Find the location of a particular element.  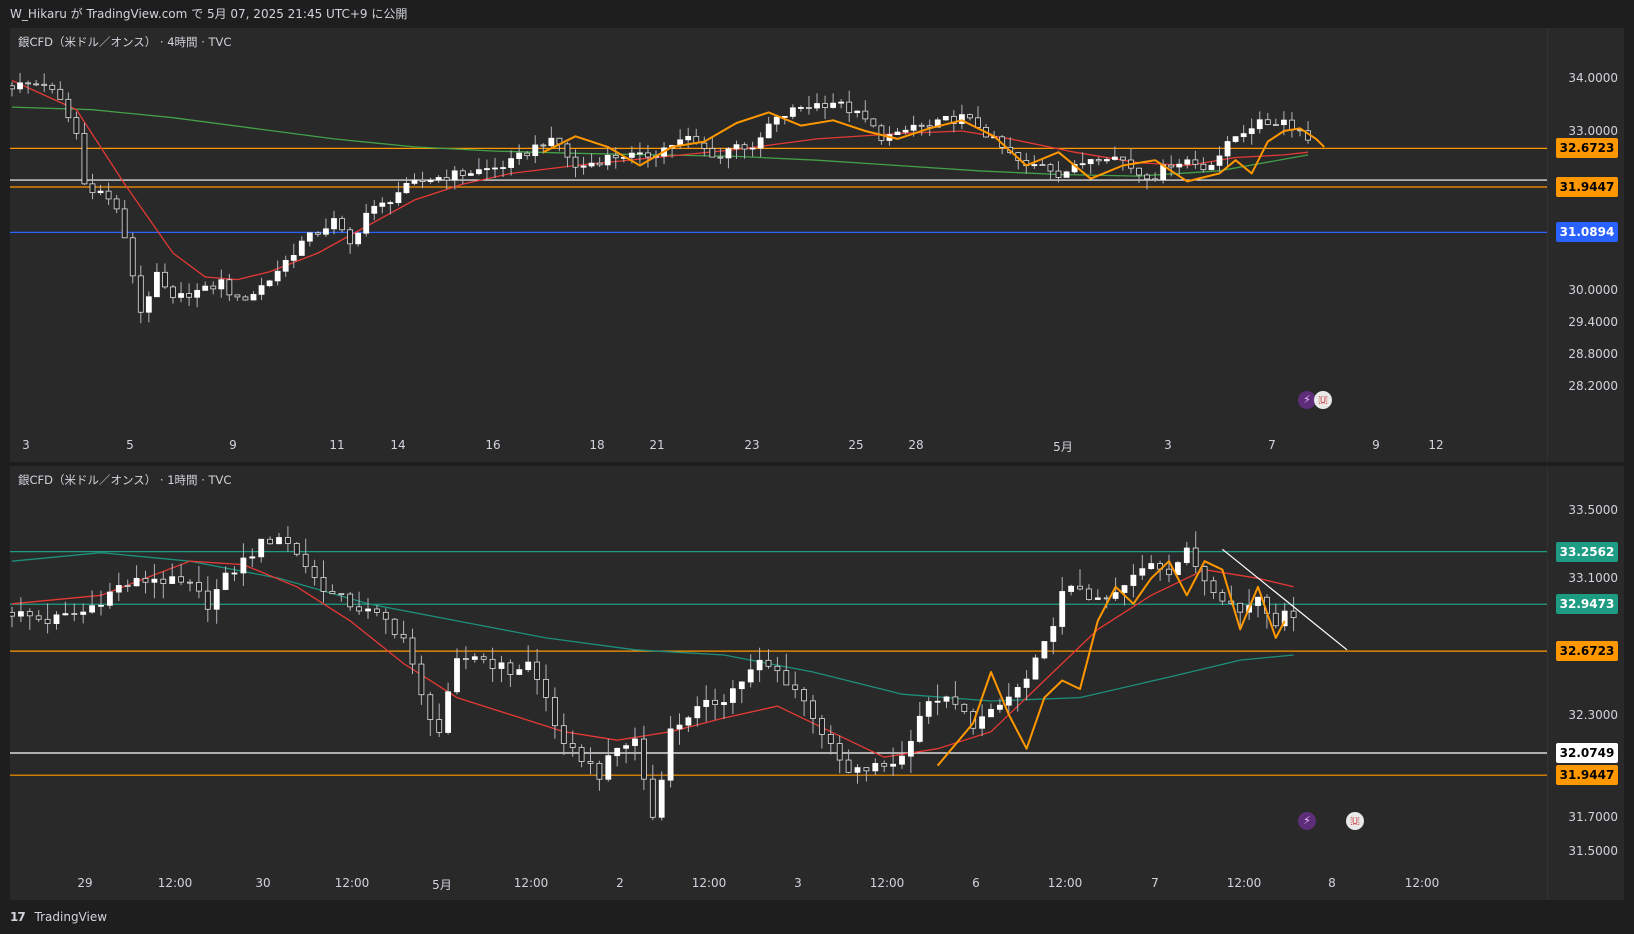

x-tick-label: 16 is located at coordinates (493, 445).